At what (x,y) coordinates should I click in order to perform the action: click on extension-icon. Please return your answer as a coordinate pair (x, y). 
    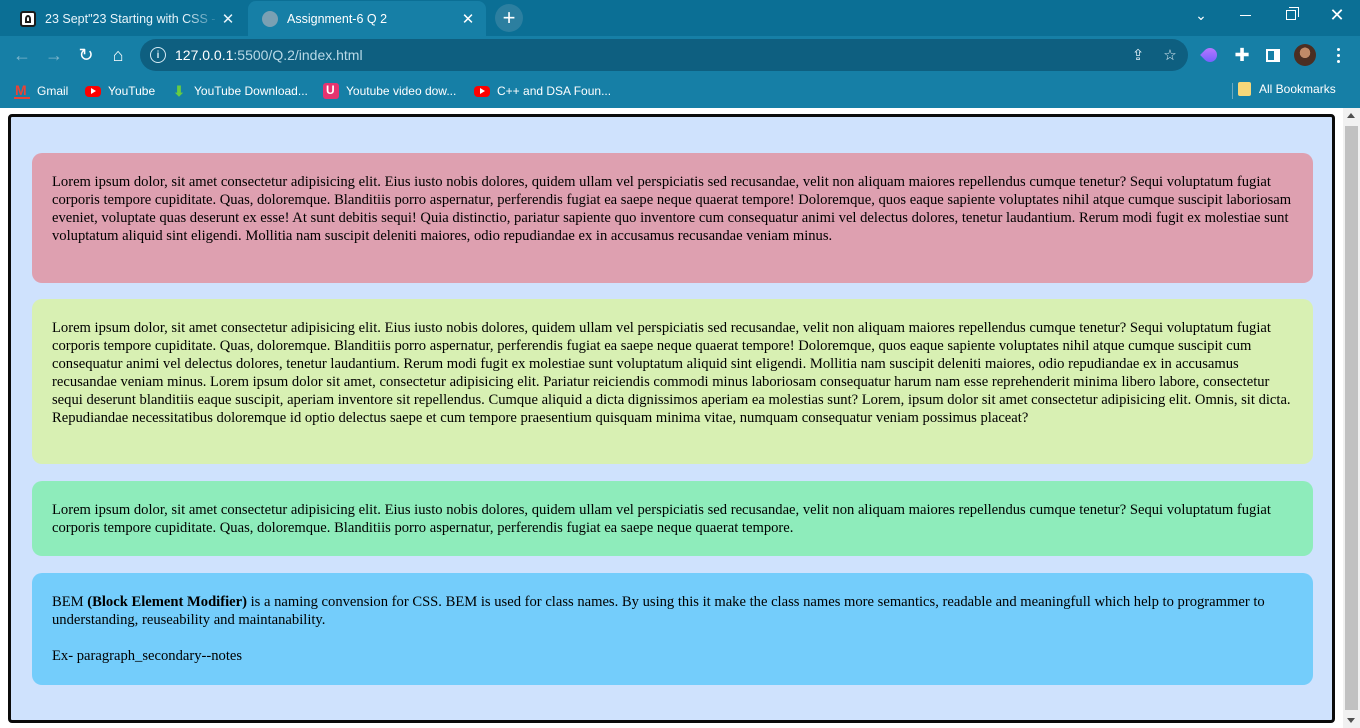
    Looking at the image, I should click on (1210, 55).